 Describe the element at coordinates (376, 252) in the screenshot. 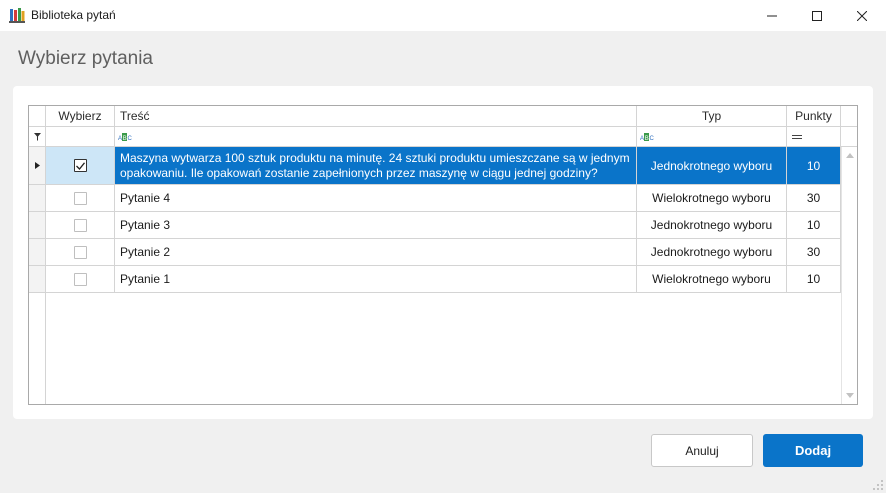

I see `content-cell: Pytanie 2` at that location.